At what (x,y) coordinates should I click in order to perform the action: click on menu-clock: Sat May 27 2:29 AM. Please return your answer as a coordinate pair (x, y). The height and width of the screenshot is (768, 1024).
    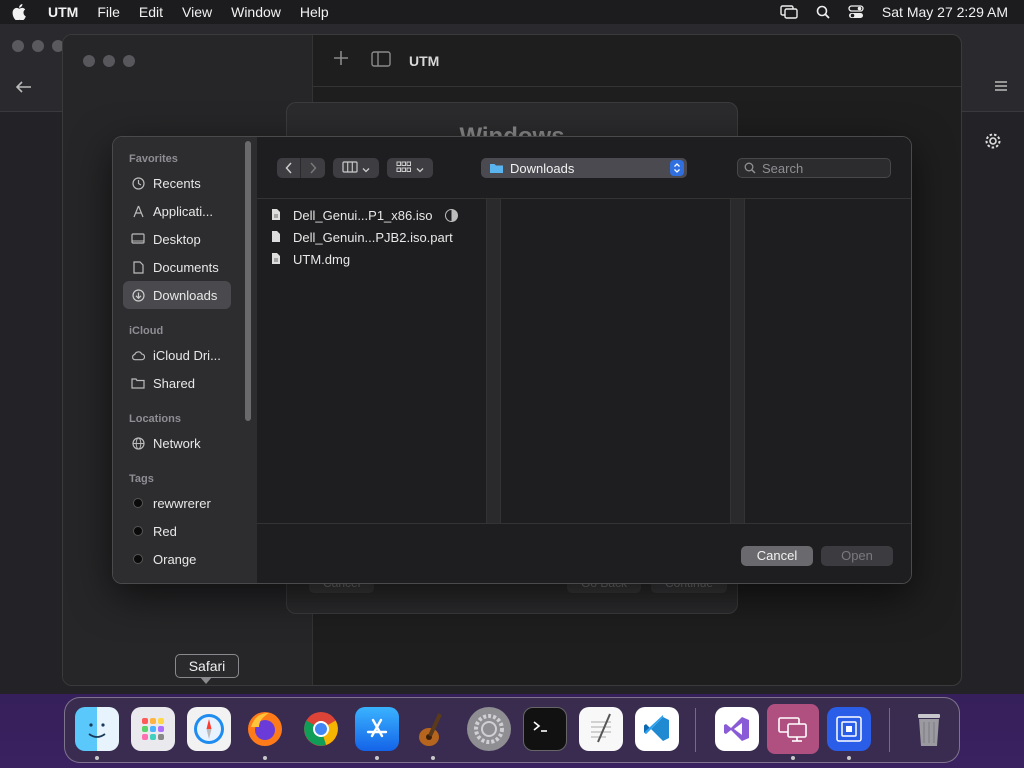
    Looking at the image, I should click on (945, 12).